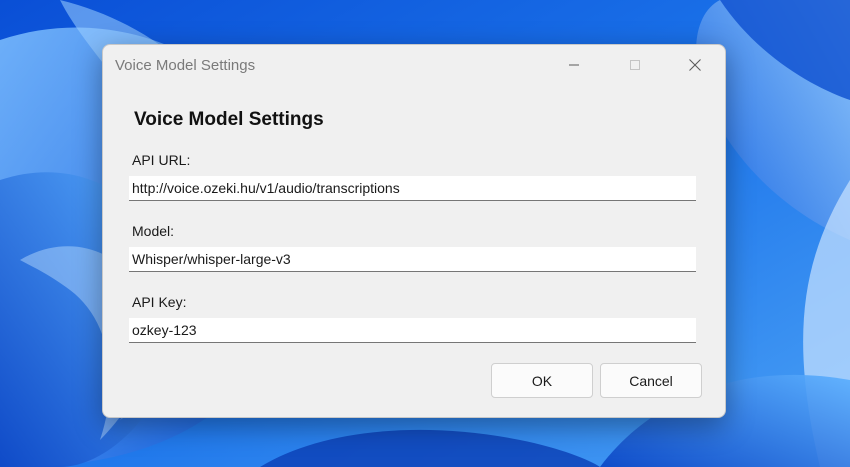 The image size is (850, 467). What do you see at coordinates (412, 259) in the screenshot?
I see `model-input` at bounding box center [412, 259].